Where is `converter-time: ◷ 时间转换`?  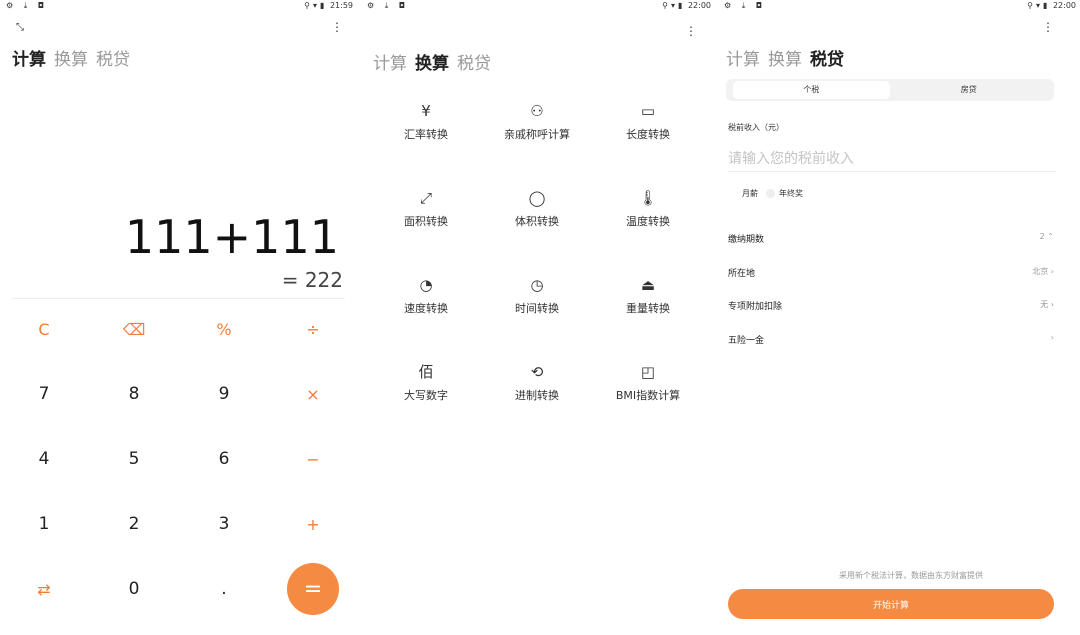
converter-time: ◷ 时间转换 is located at coordinates (537, 295).